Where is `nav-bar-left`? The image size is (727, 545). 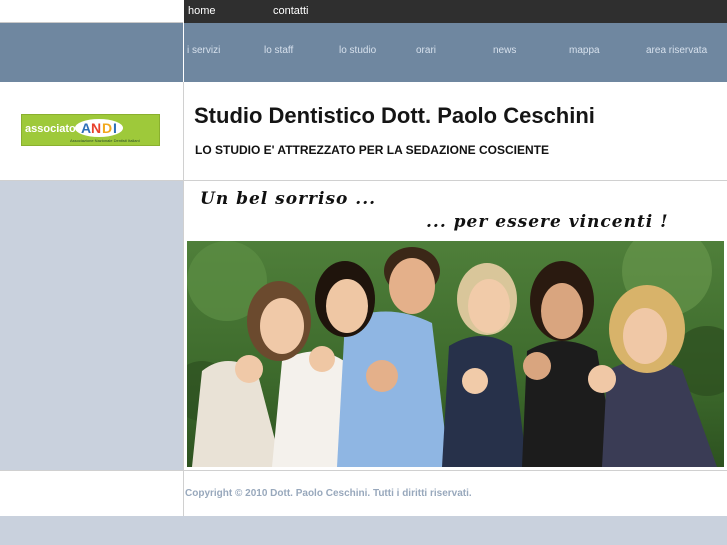 nav-bar-left is located at coordinates (91, 52).